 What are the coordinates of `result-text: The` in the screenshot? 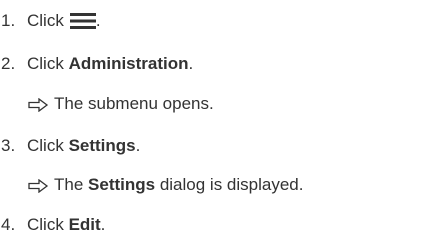 It's located at (71, 184).